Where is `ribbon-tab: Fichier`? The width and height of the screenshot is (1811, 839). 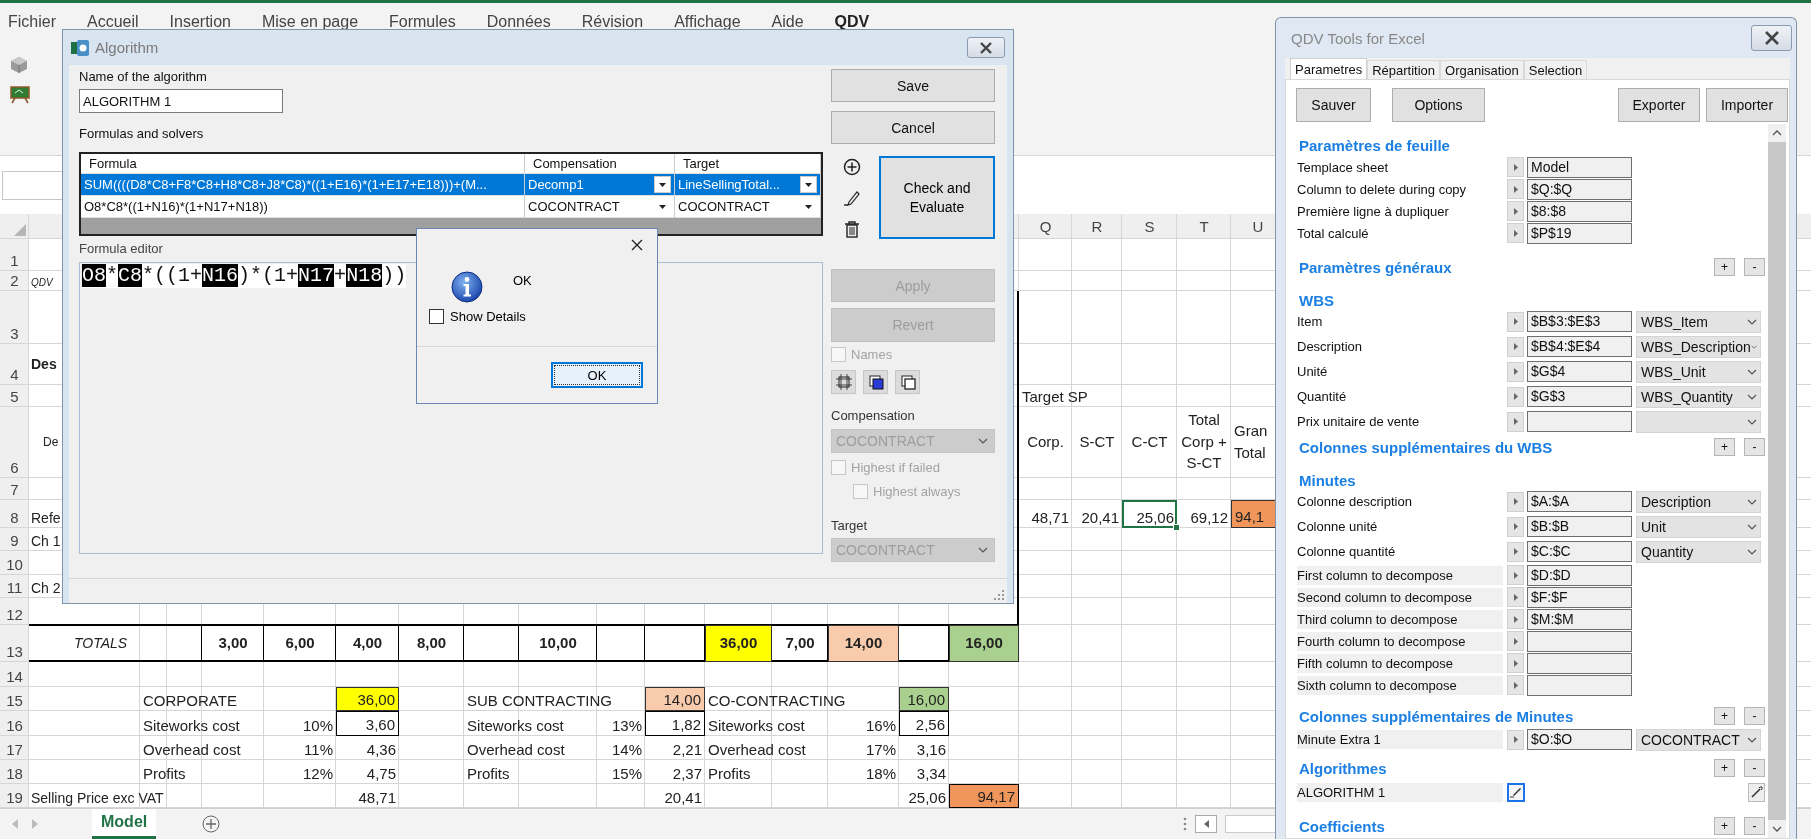 ribbon-tab: Fichier is located at coordinates (32, 22).